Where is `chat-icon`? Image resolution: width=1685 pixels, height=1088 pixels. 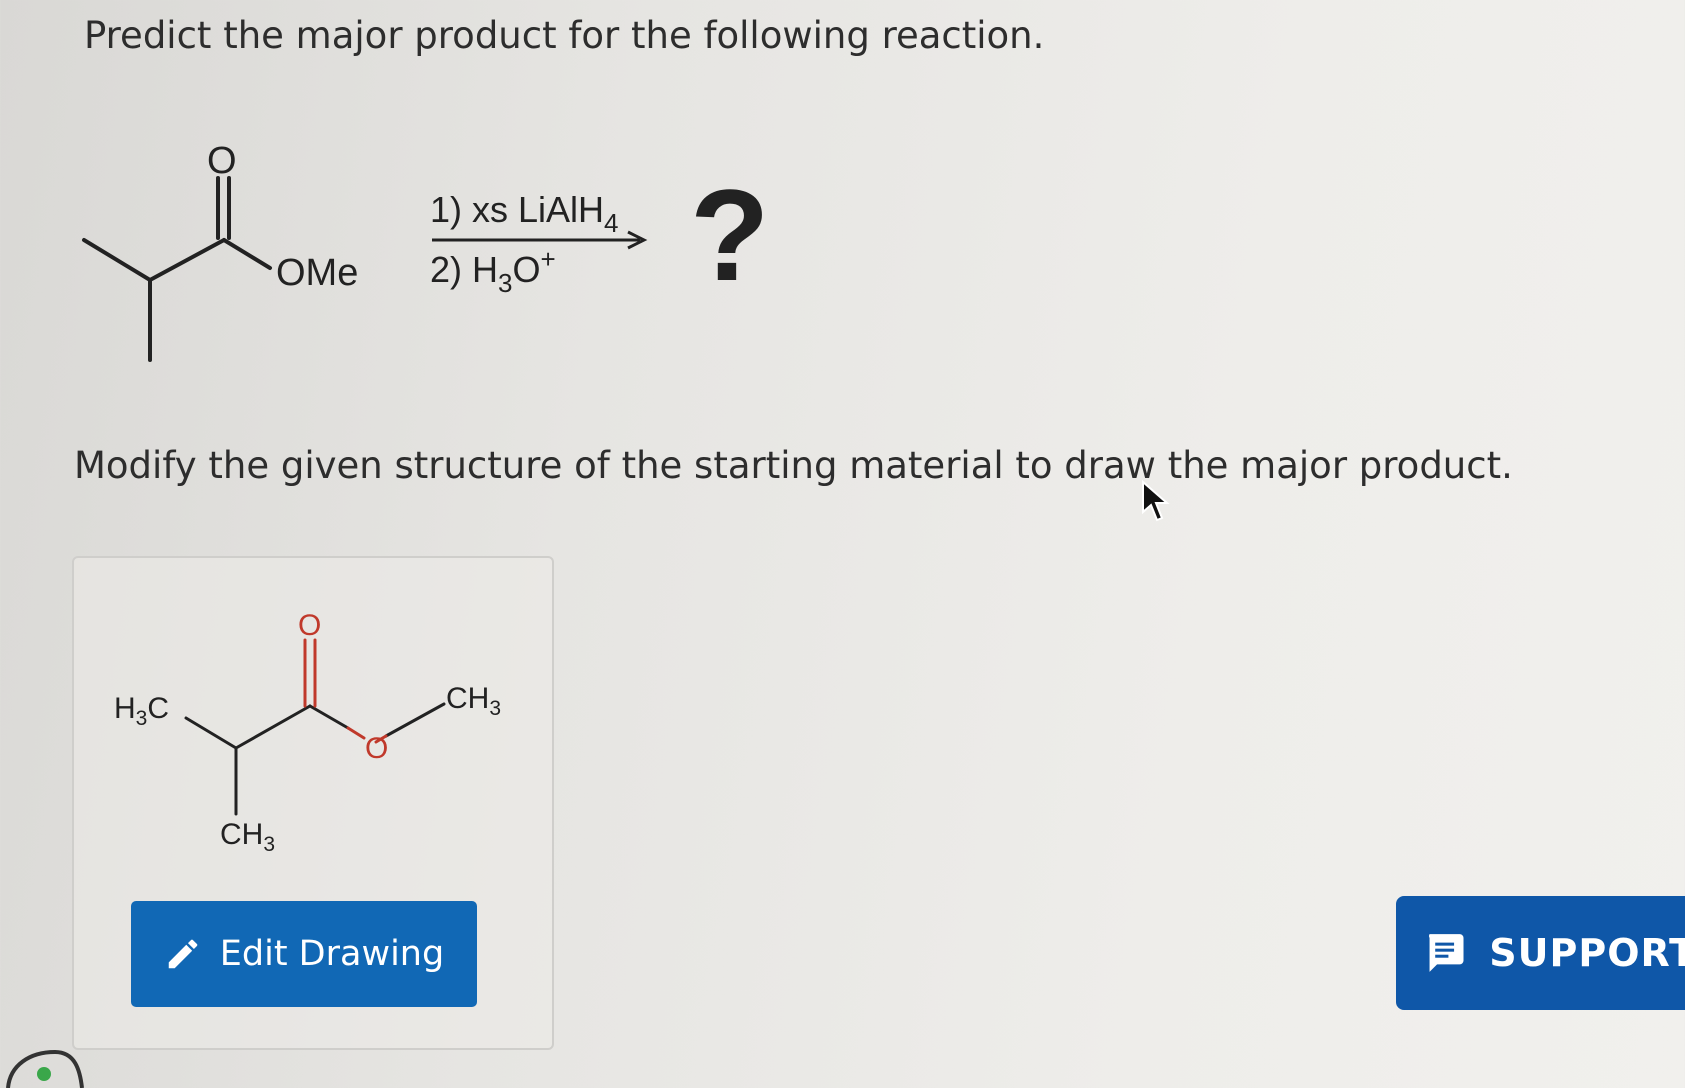
chat-icon is located at coordinates (1446, 953).